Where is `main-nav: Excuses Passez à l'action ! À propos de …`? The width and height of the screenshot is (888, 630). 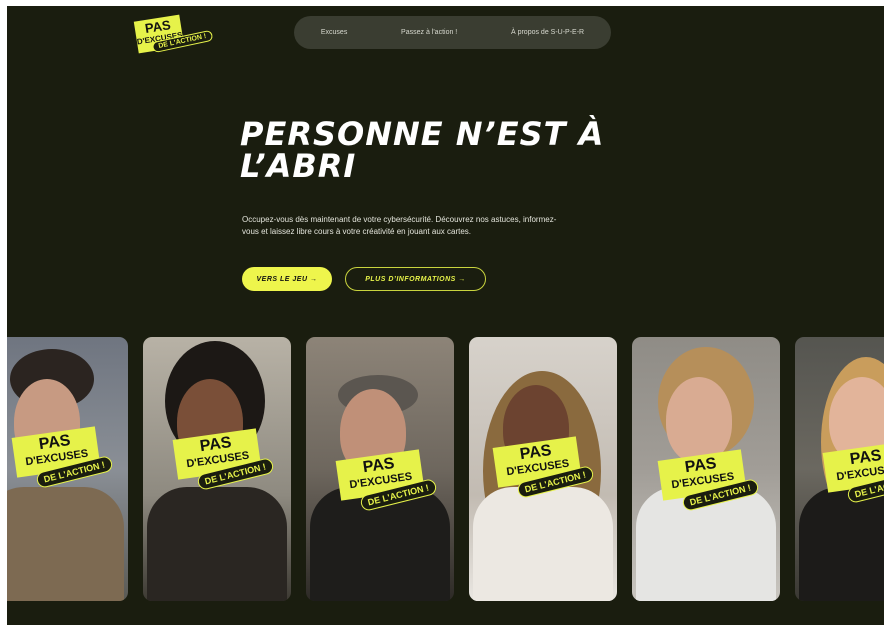 main-nav: Excuses Passez à l'action ! À propos de … is located at coordinates (452, 32).